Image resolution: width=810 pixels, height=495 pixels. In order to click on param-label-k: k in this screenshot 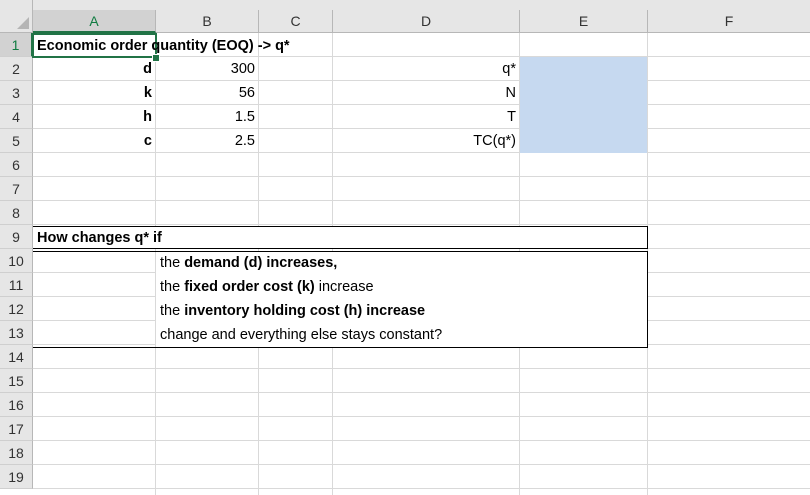, I will do `click(94, 93)`.